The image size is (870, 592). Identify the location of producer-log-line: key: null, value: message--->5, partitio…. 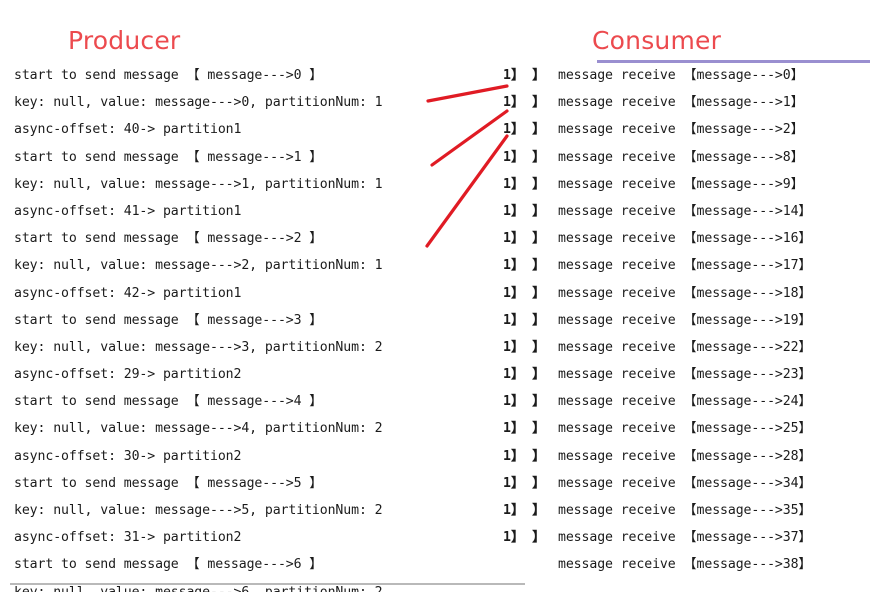
(198, 510).